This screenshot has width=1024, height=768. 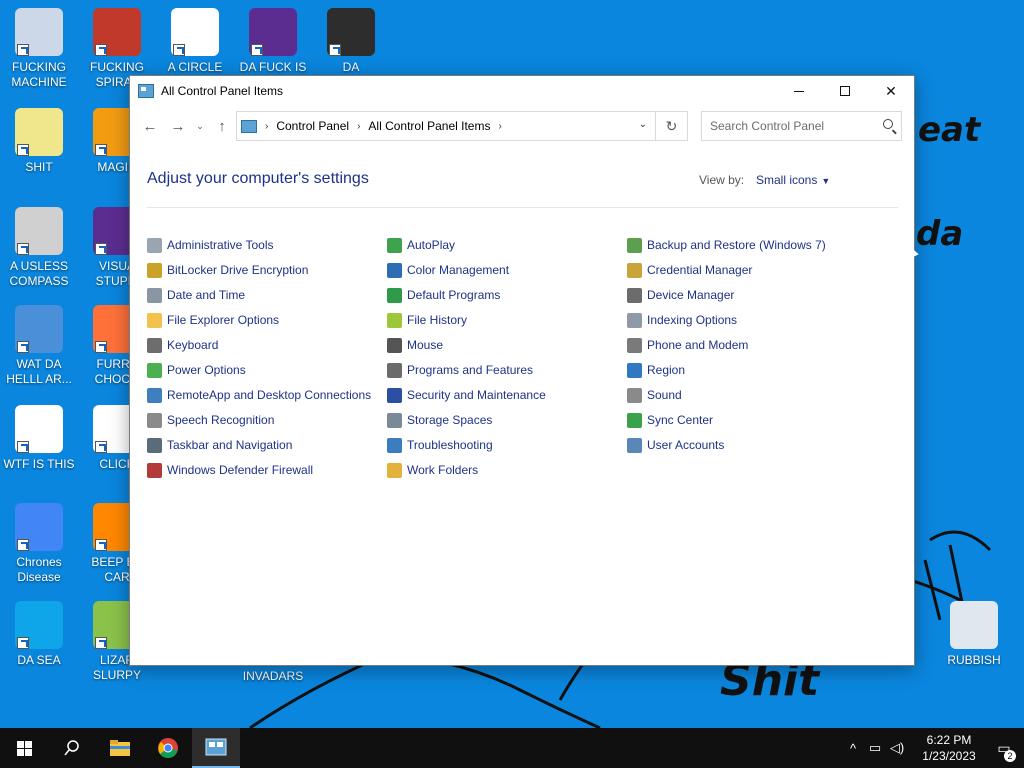 What do you see at coordinates (1004, 751) in the screenshot?
I see `action-center-button: ▭ 2` at bounding box center [1004, 751].